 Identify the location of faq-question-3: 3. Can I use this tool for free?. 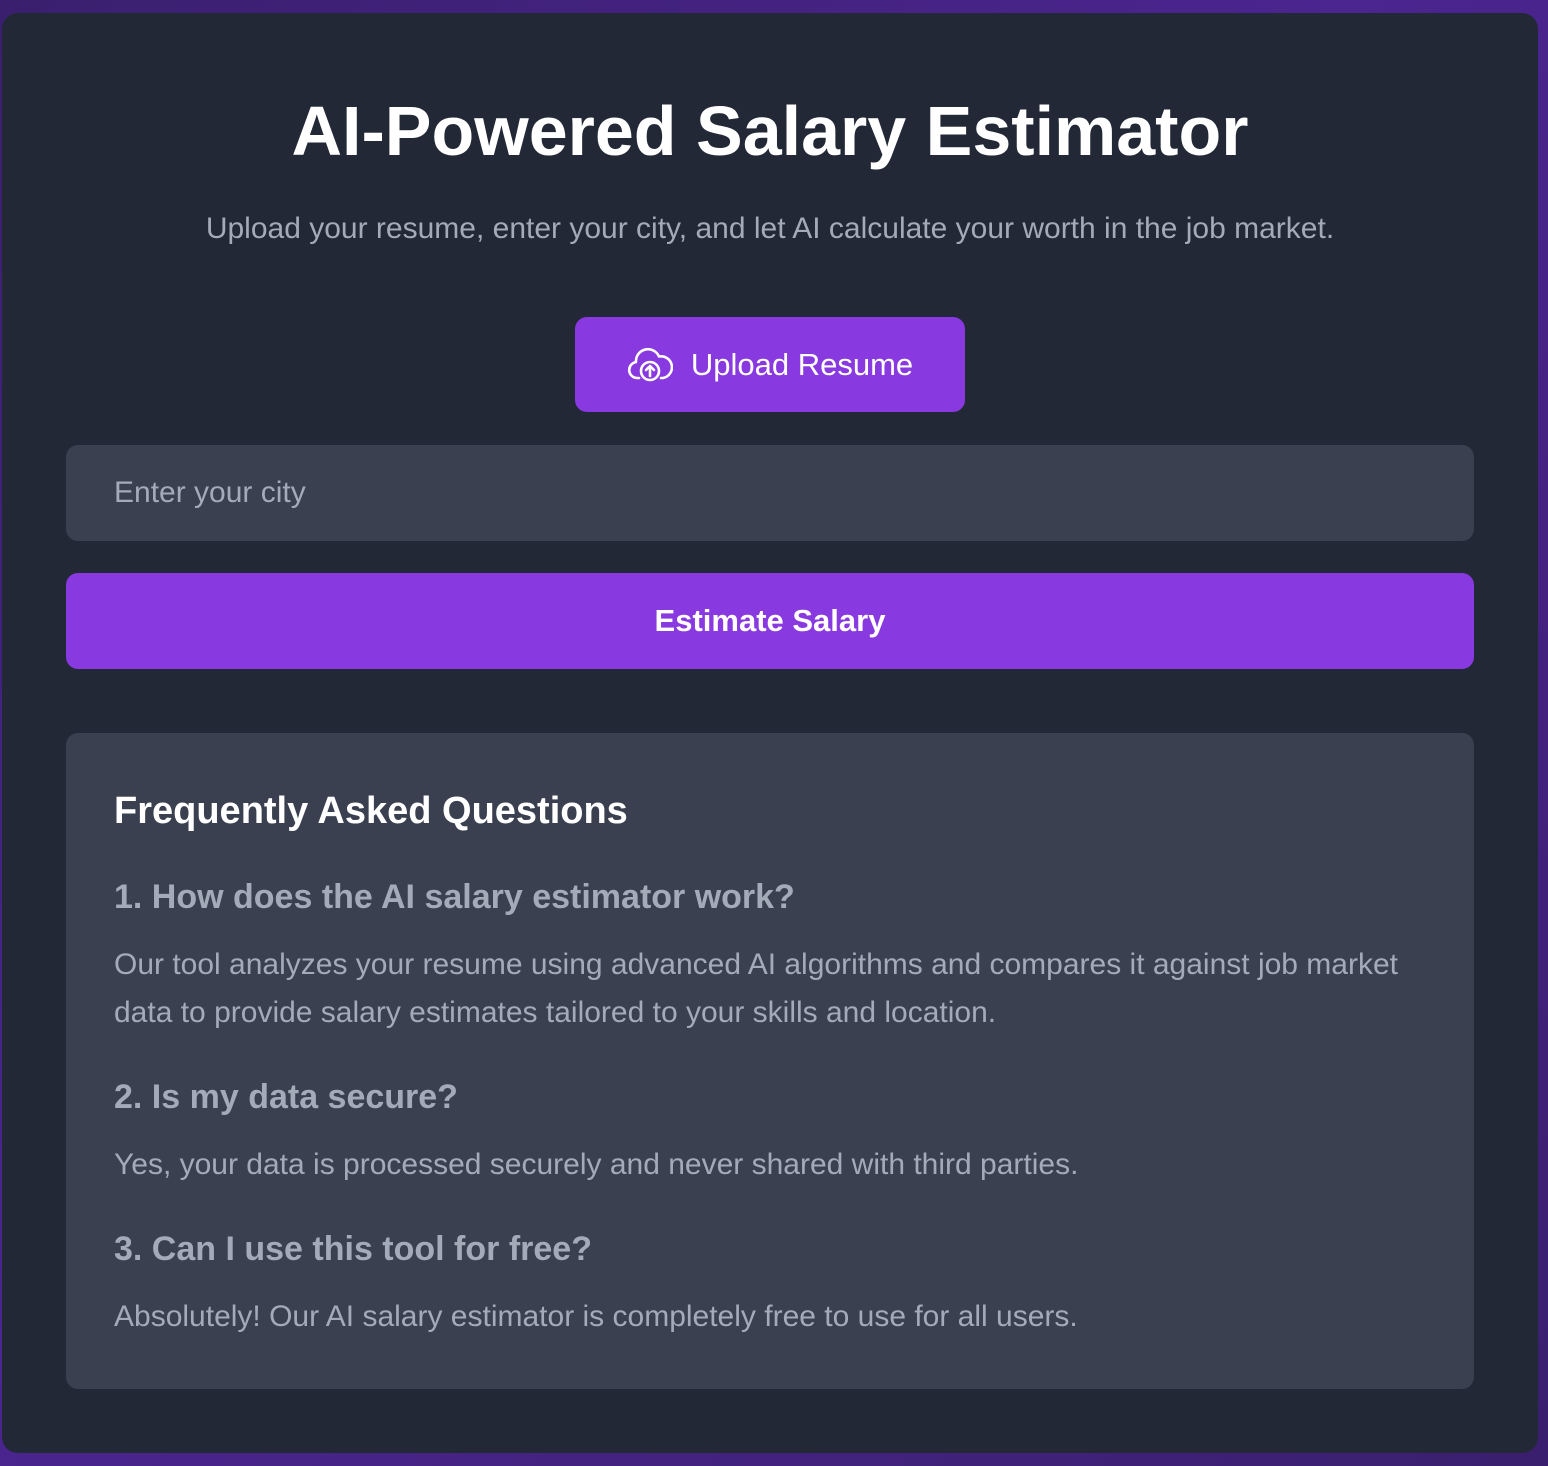
(353, 1249).